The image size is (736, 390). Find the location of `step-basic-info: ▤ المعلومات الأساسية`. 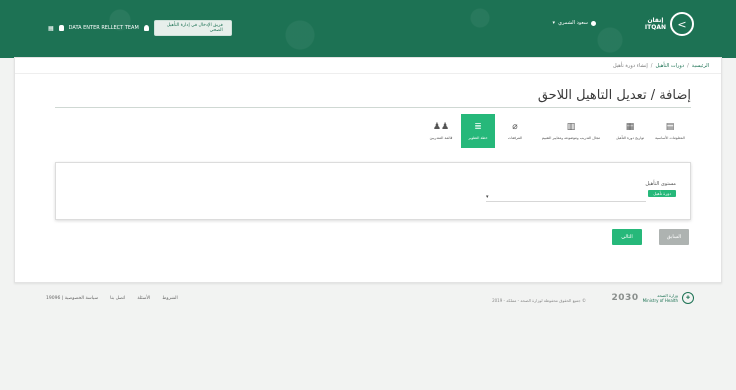

step-basic-info: ▤ المعلومات الأساسية is located at coordinates (670, 131).